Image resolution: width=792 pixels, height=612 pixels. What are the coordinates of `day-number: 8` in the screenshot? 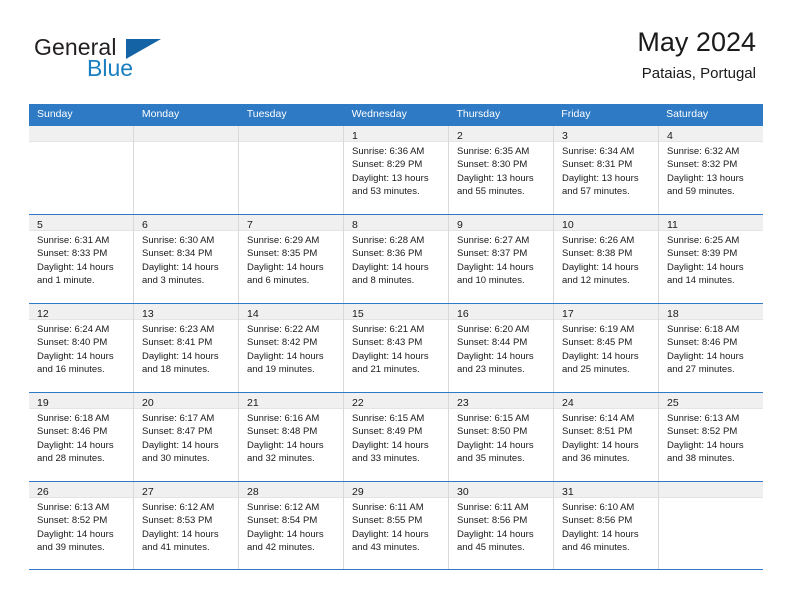 It's located at (355, 225).